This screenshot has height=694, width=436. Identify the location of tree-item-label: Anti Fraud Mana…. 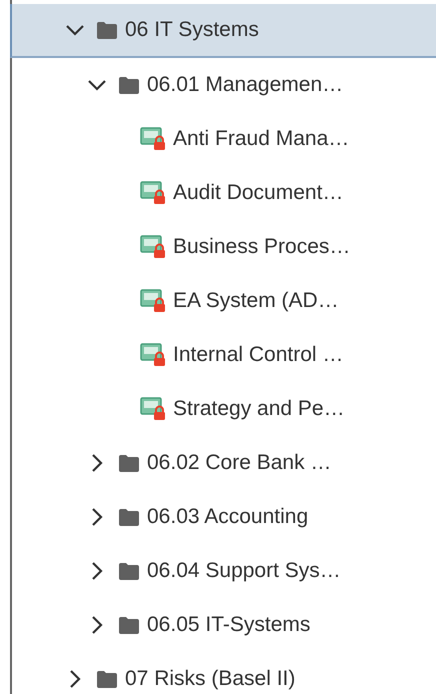
(261, 139).